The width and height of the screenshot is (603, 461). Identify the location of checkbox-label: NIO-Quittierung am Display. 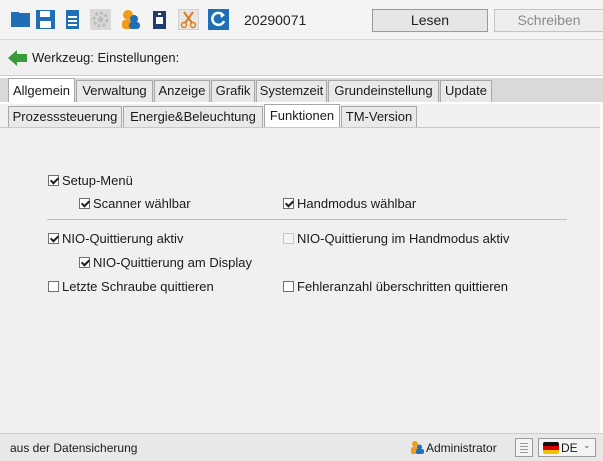
(172, 262).